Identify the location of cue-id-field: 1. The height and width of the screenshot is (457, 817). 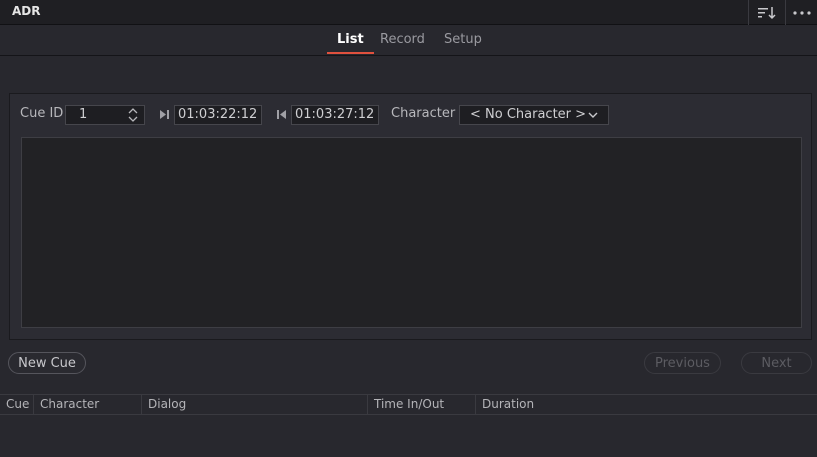
(105, 115).